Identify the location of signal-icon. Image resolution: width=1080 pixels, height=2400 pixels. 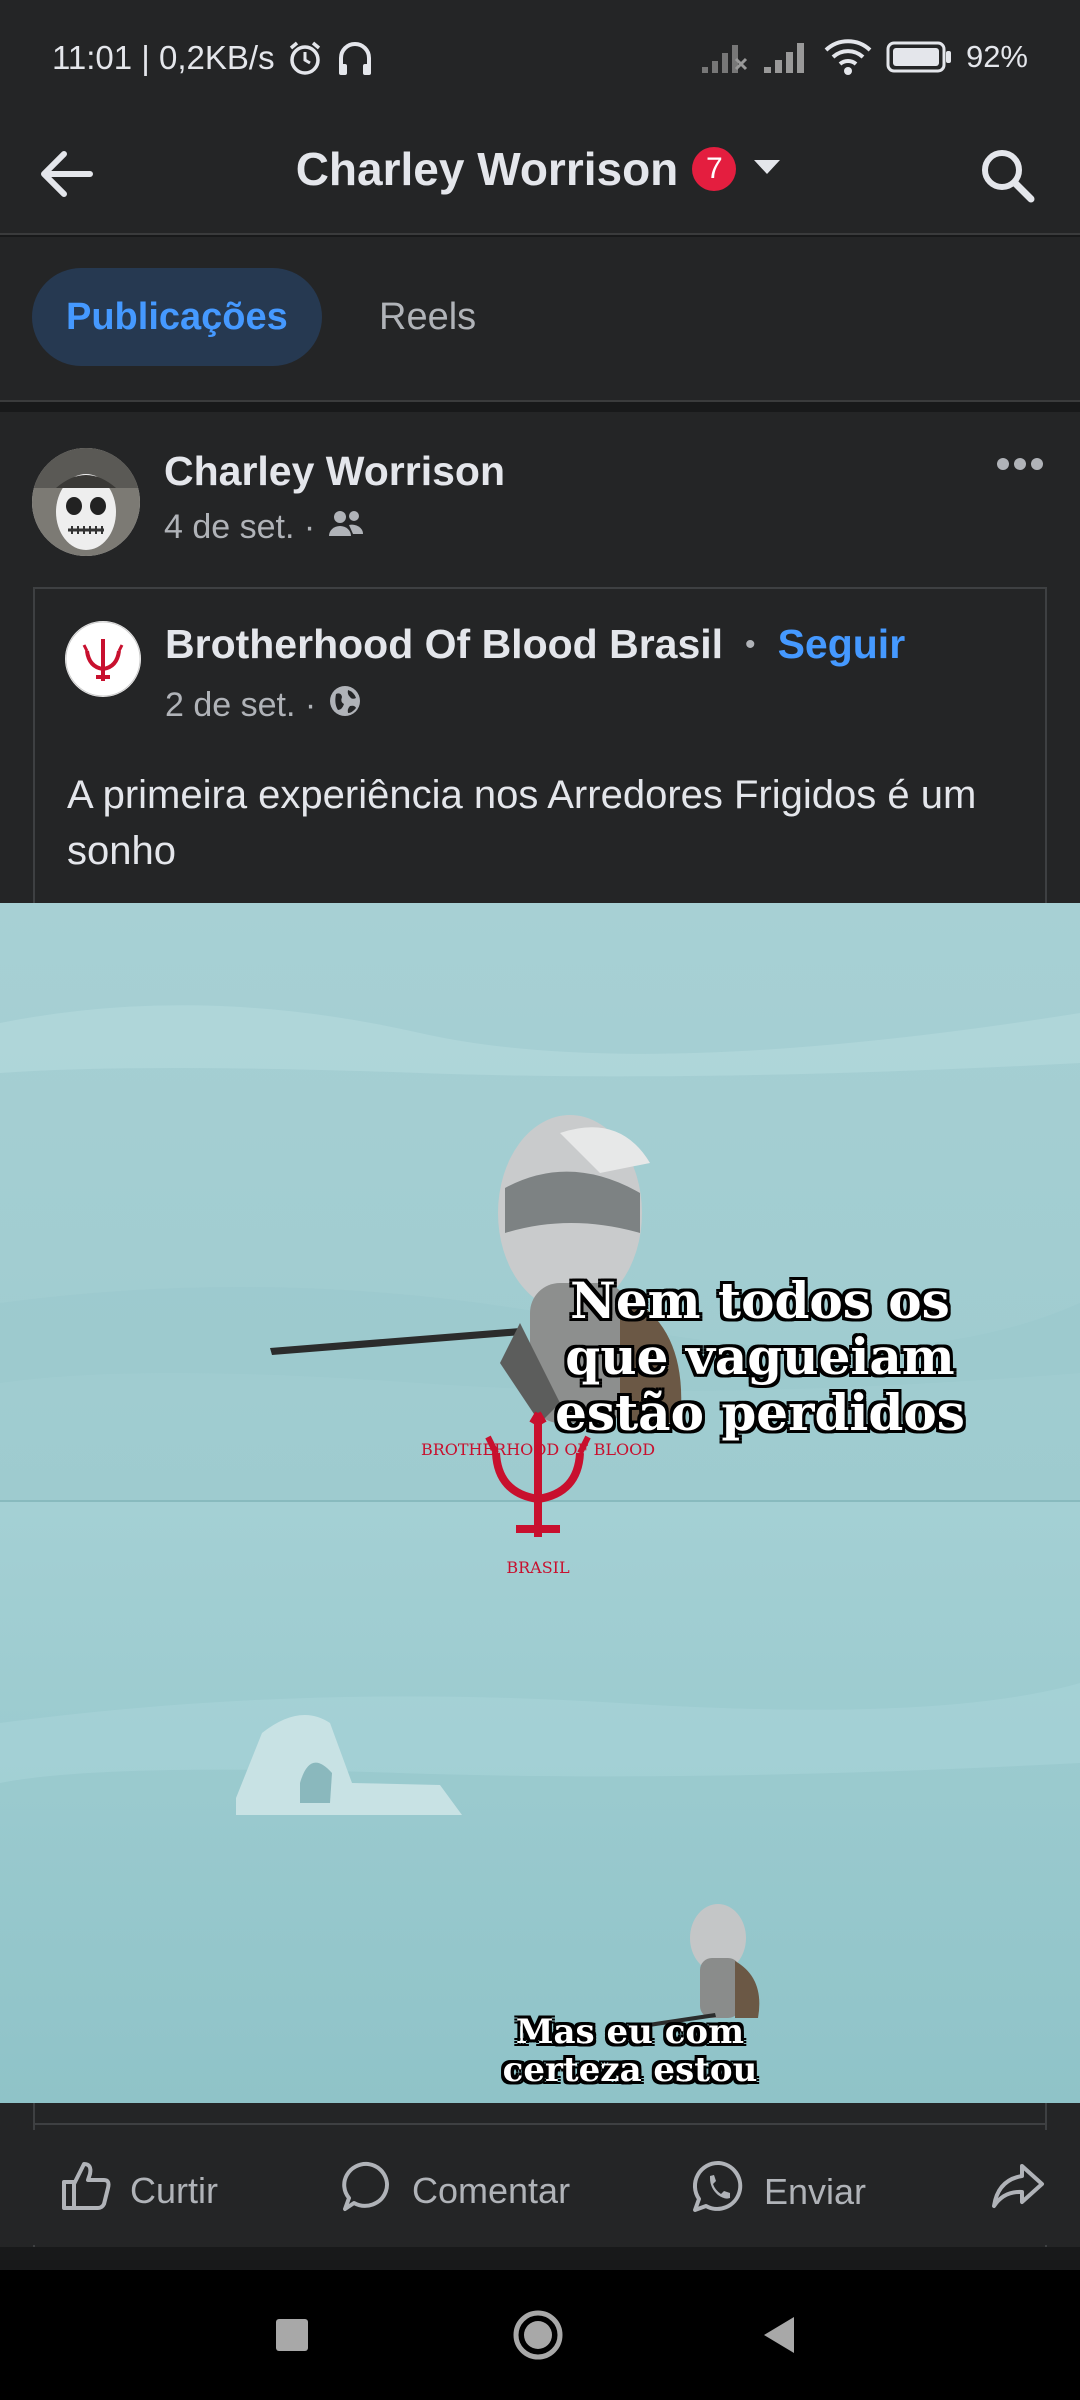
(786, 57).